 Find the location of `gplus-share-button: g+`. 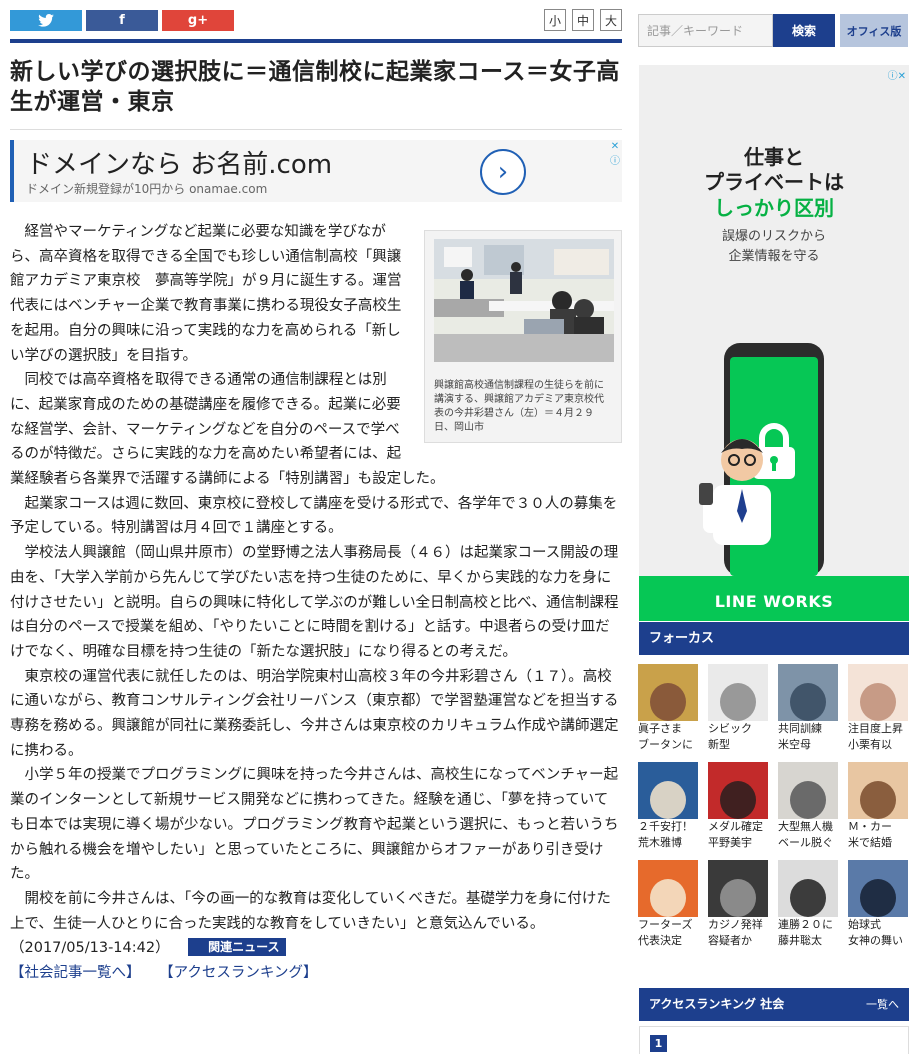

gplus-share-button: g+ is located at coordinates (198, 20).